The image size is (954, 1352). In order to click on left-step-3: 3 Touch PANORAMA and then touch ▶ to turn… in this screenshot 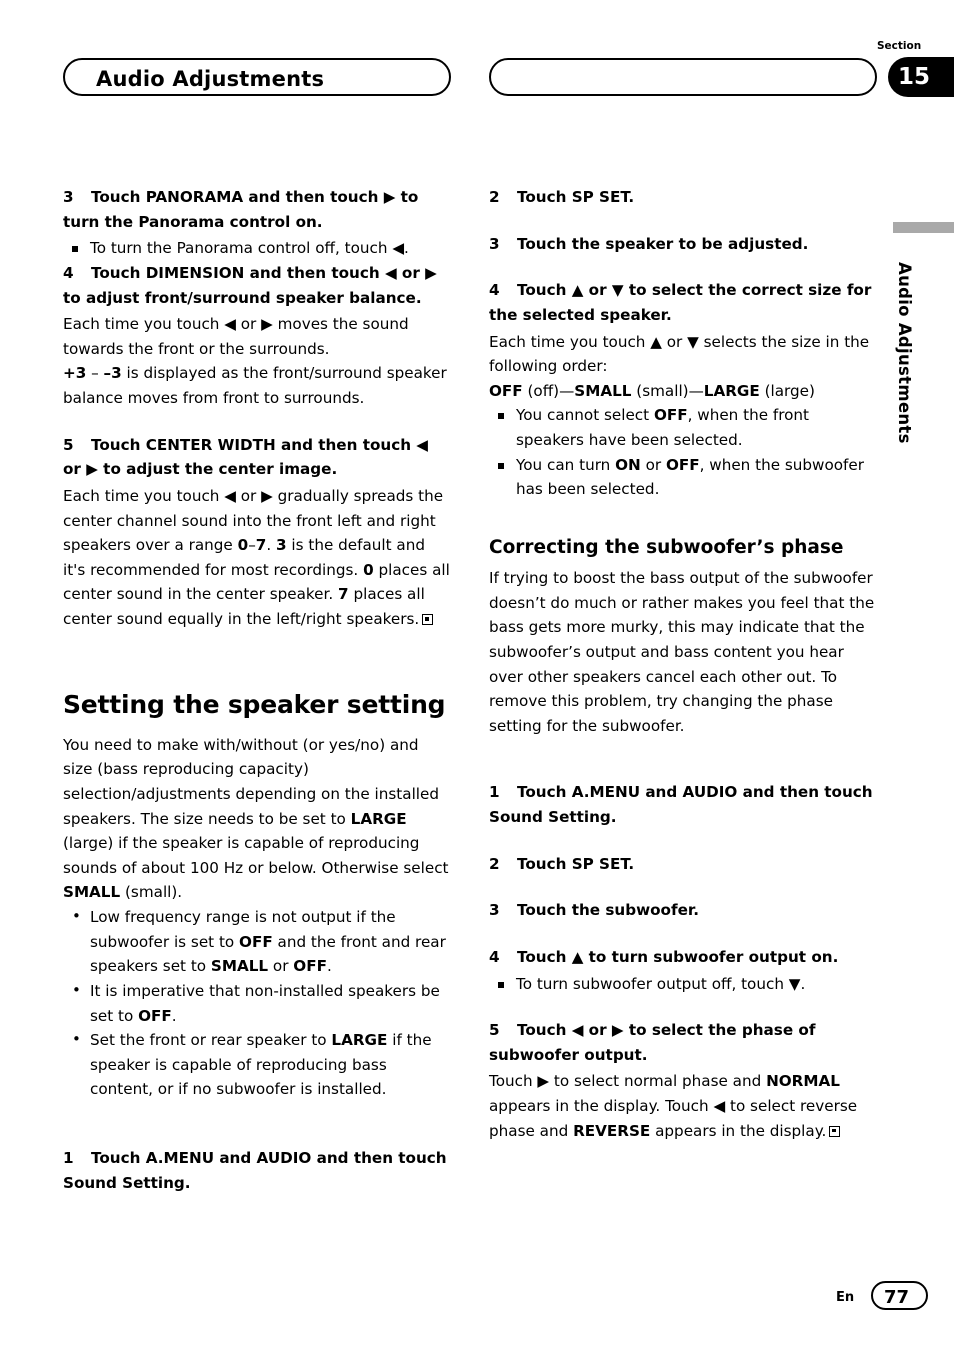, I will do `click(256, 209)`.